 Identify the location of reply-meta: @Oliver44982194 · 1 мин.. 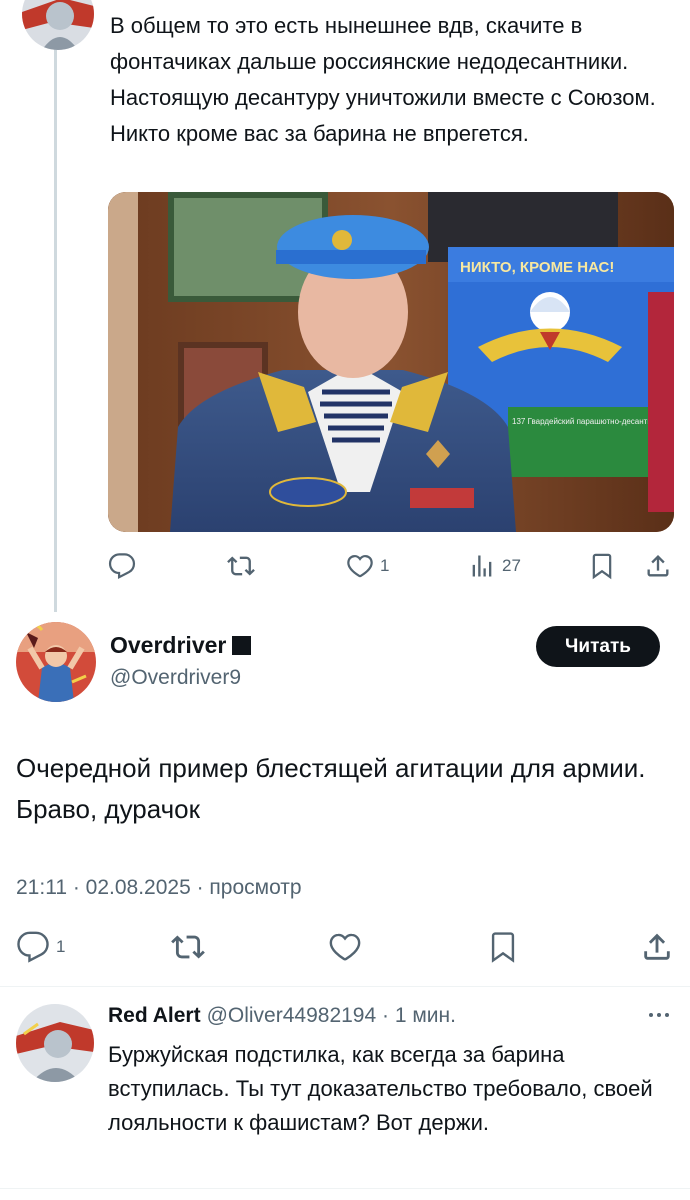
(331, 1016).